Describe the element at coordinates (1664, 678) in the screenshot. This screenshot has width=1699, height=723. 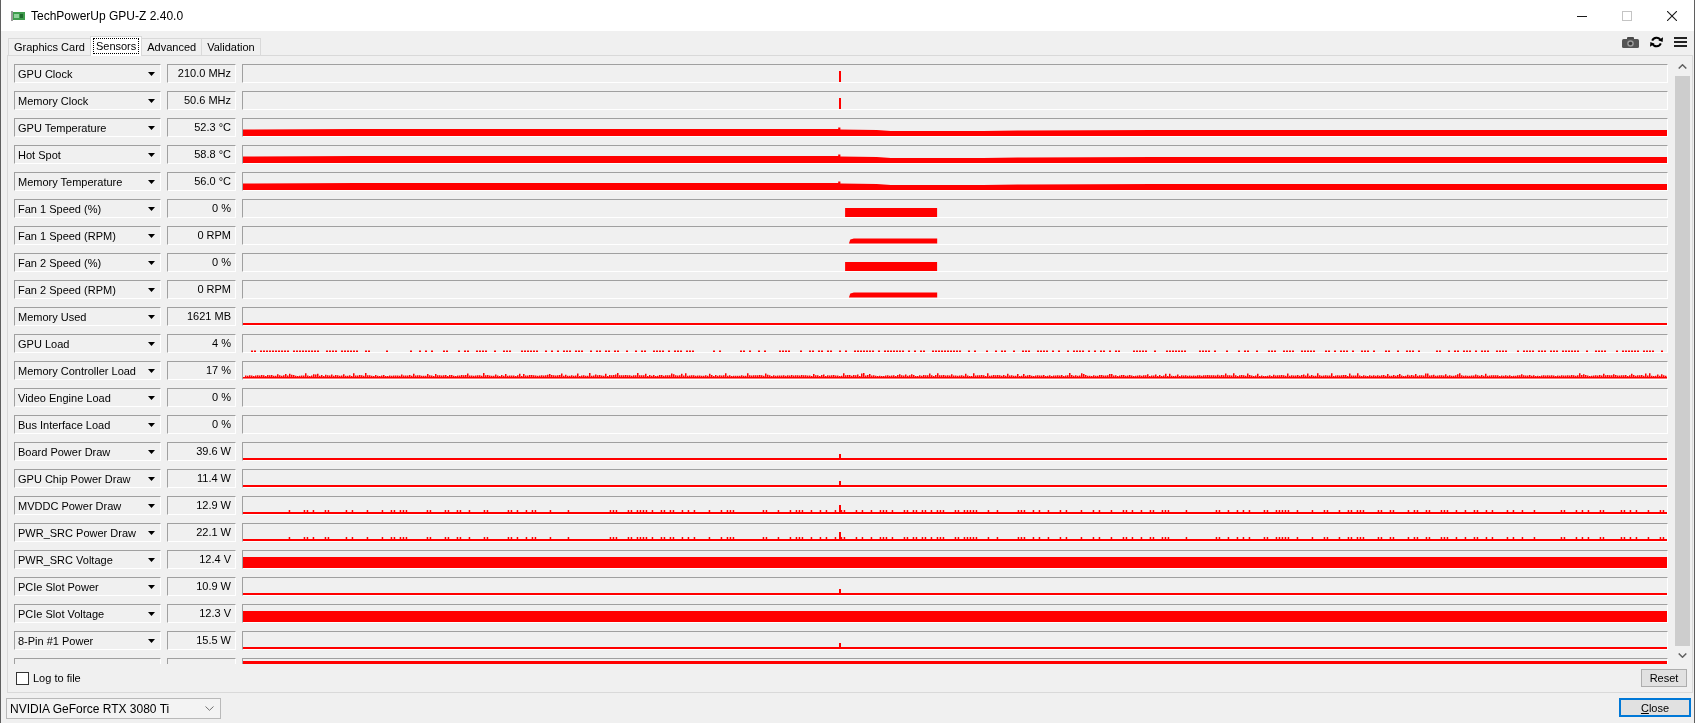
I see `reset-button: Reset` at that location.